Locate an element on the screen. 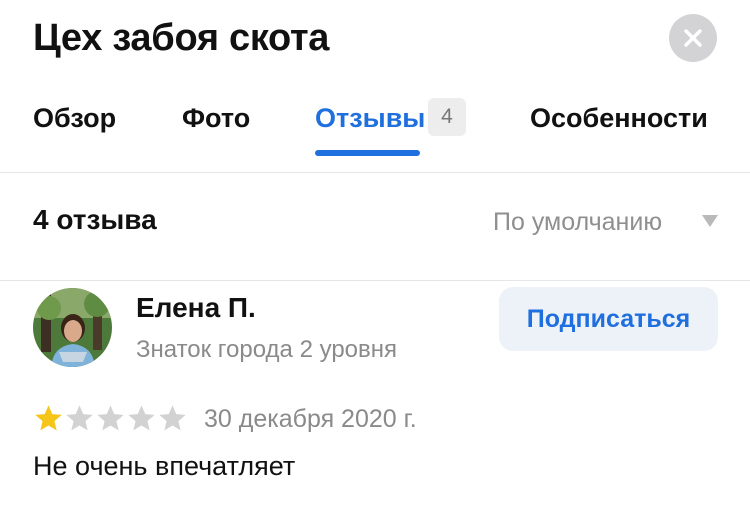 The width and height of the screenshot is (750, 506). avatar is located at coordinates (72, 327).